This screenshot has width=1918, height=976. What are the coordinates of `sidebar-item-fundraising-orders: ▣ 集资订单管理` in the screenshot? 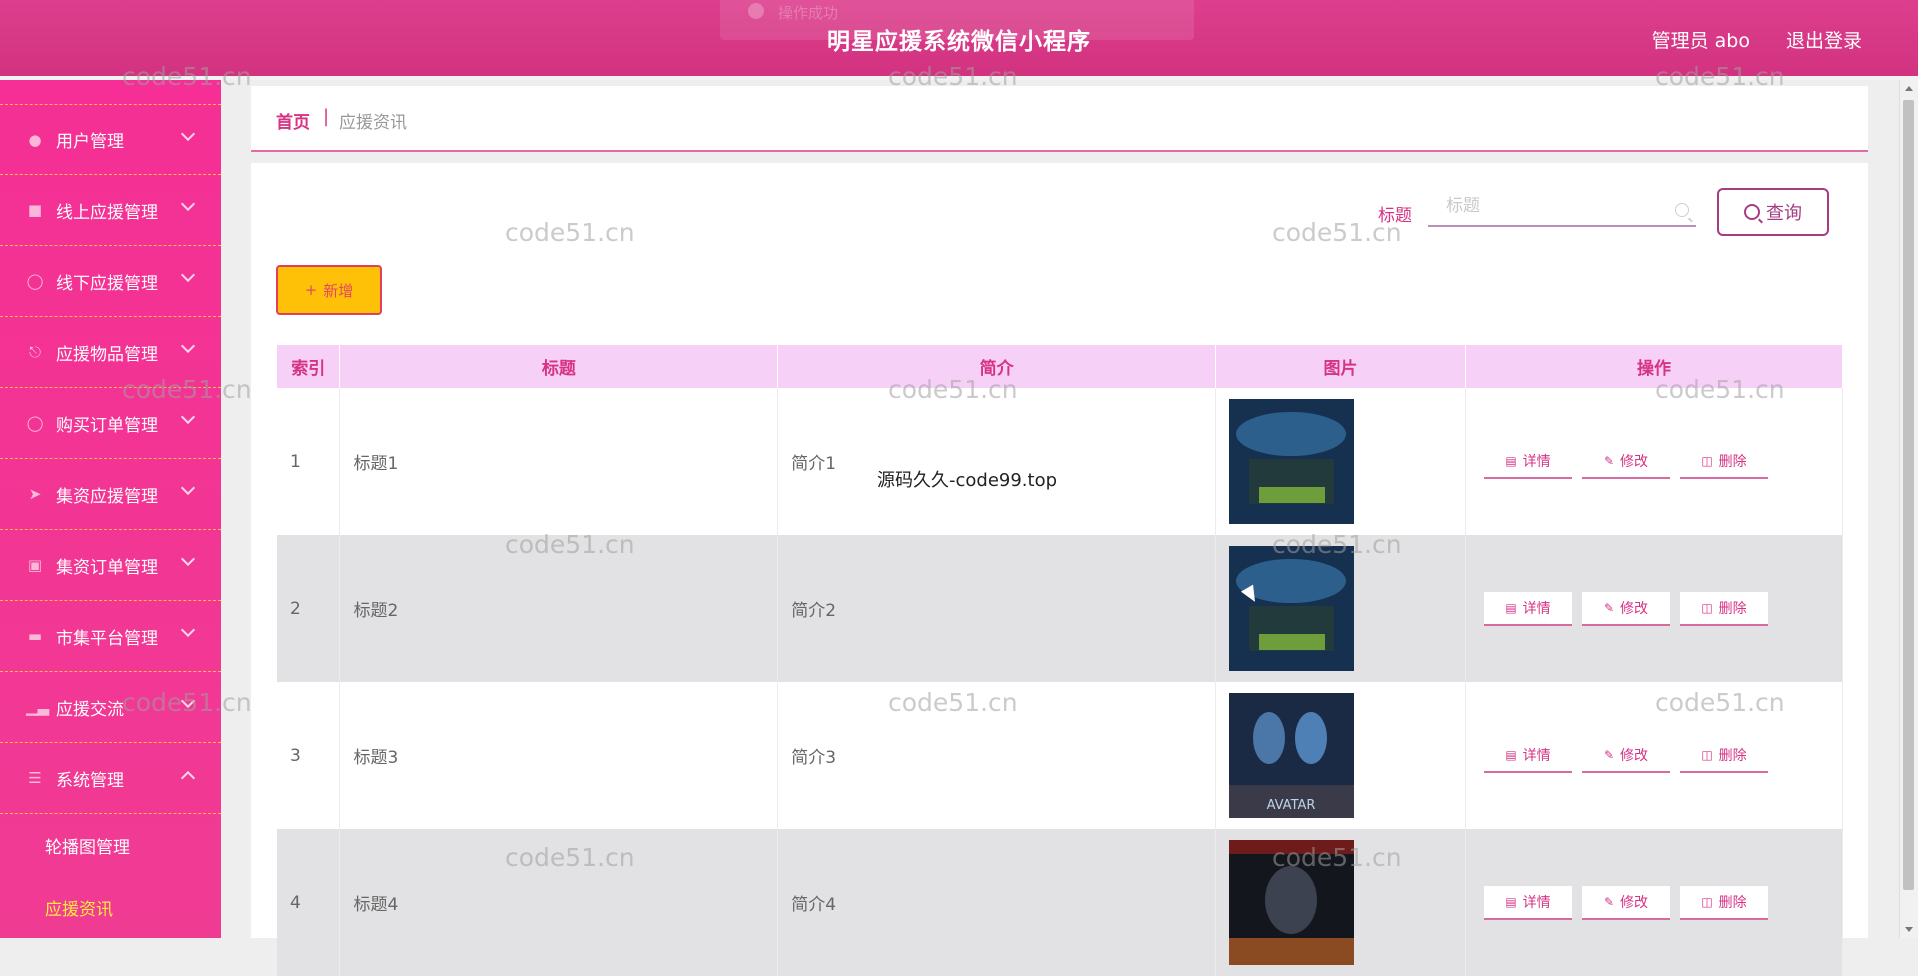 It's located at (110, 565).